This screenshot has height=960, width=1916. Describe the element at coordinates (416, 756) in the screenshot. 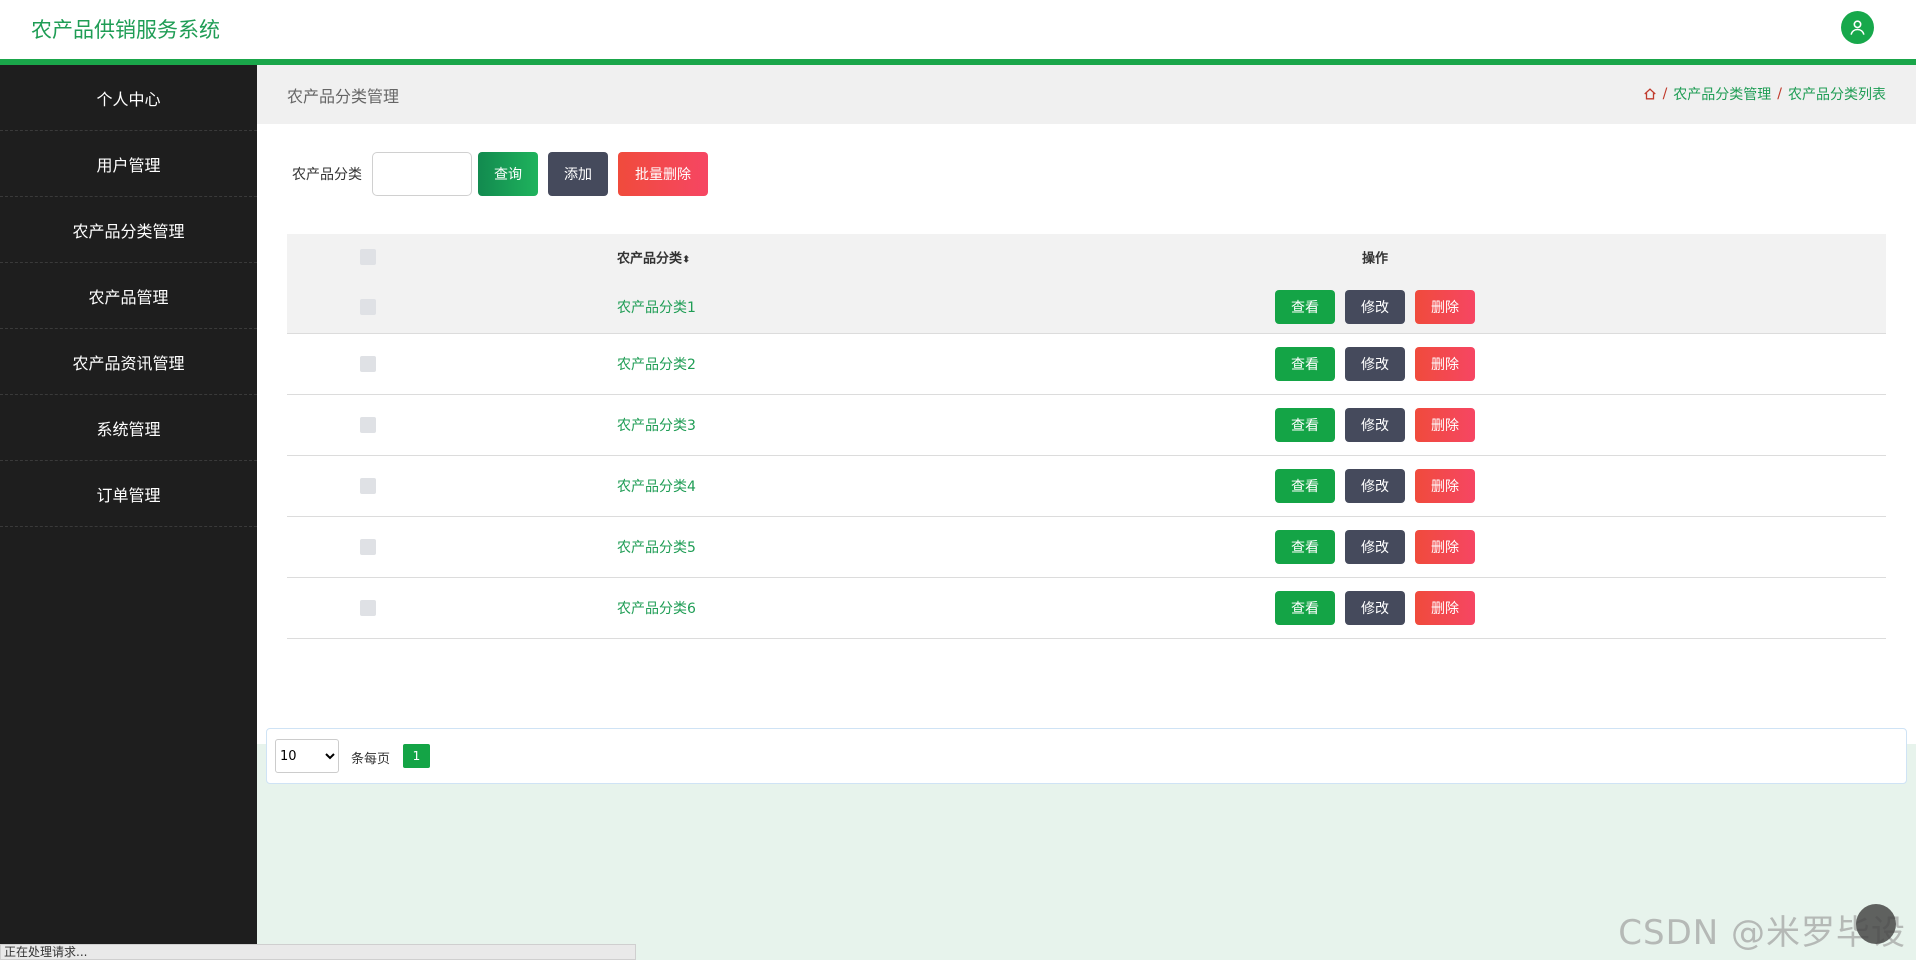

I see `page-number-current: 1` at that location.